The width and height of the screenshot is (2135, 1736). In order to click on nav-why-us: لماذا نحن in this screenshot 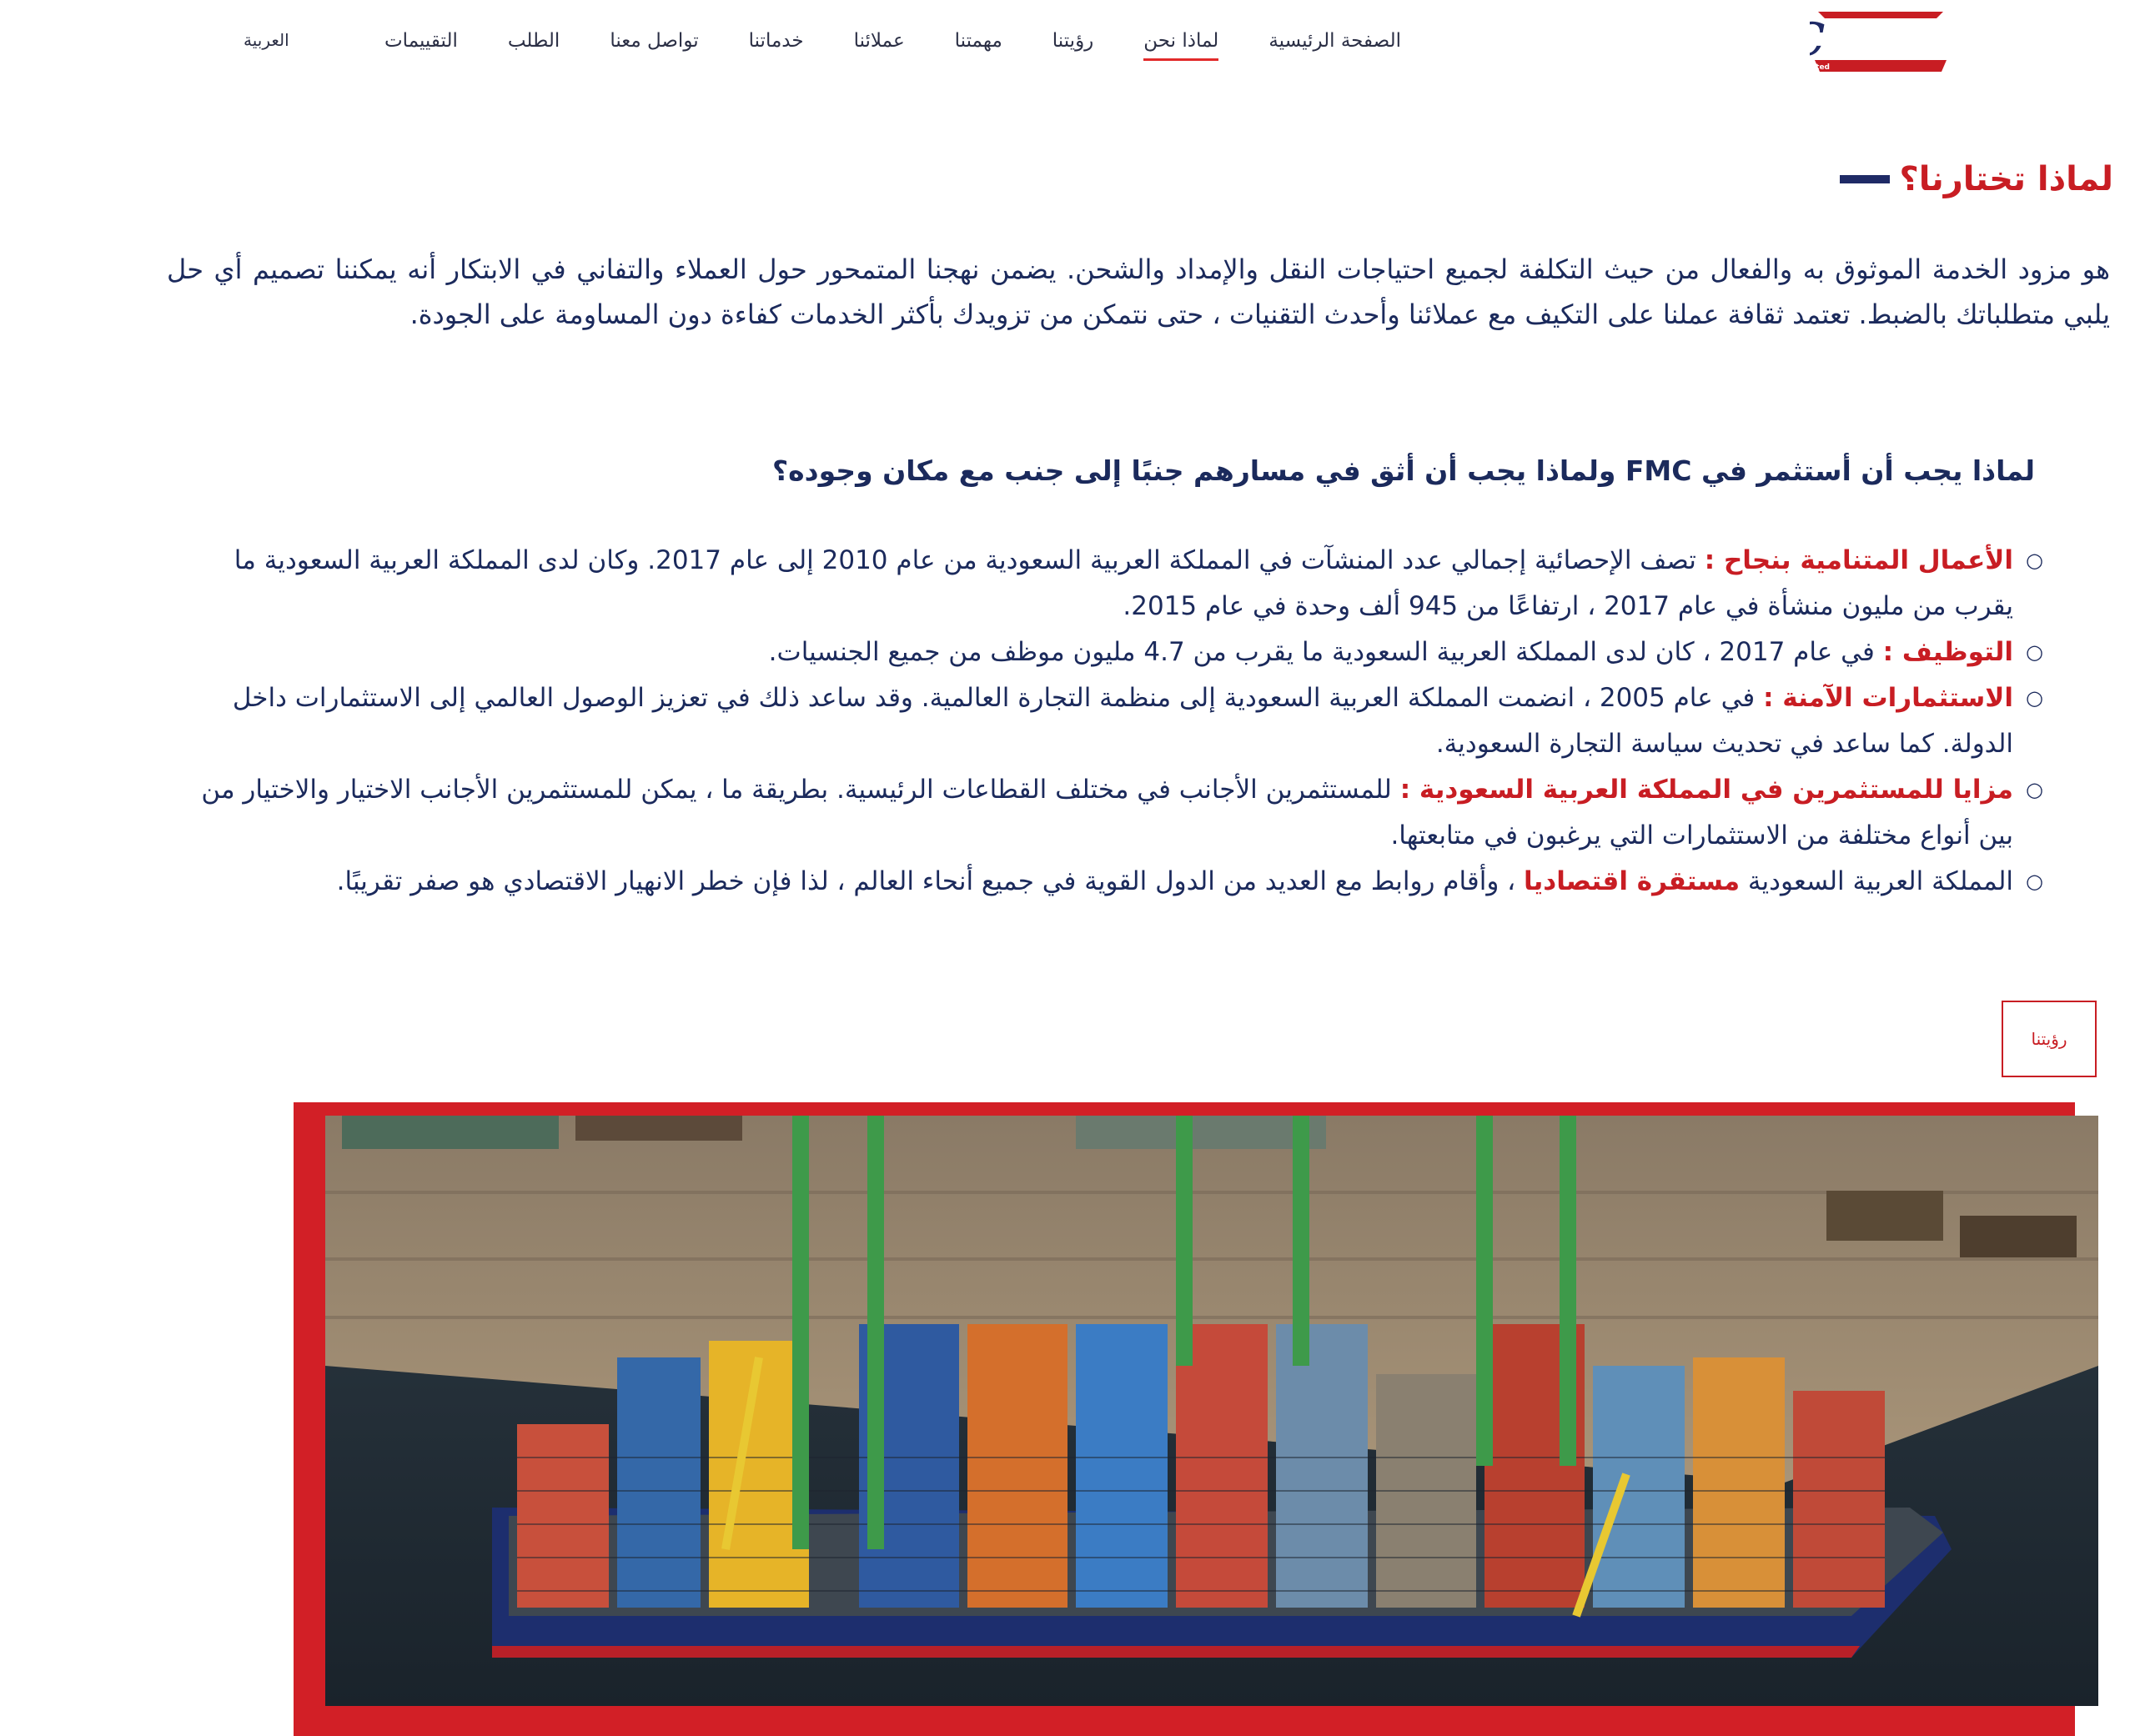, I will do `click(1181, 45)`.